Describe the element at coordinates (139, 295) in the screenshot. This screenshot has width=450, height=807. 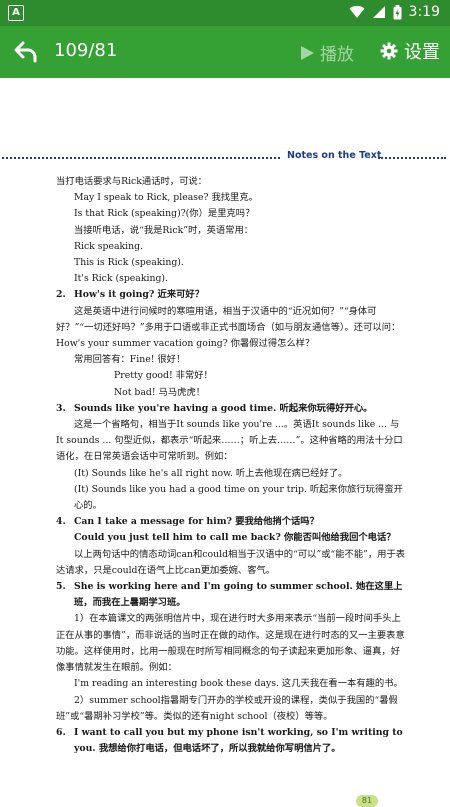
I see `note-heading-text: How's it going? 近来可好？` at that location.